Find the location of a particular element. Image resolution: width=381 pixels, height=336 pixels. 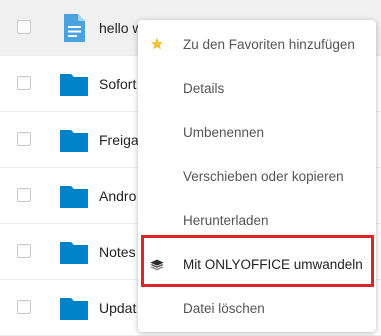

menu-item-rename: Umbenennen is located at coordinates (257, 132).